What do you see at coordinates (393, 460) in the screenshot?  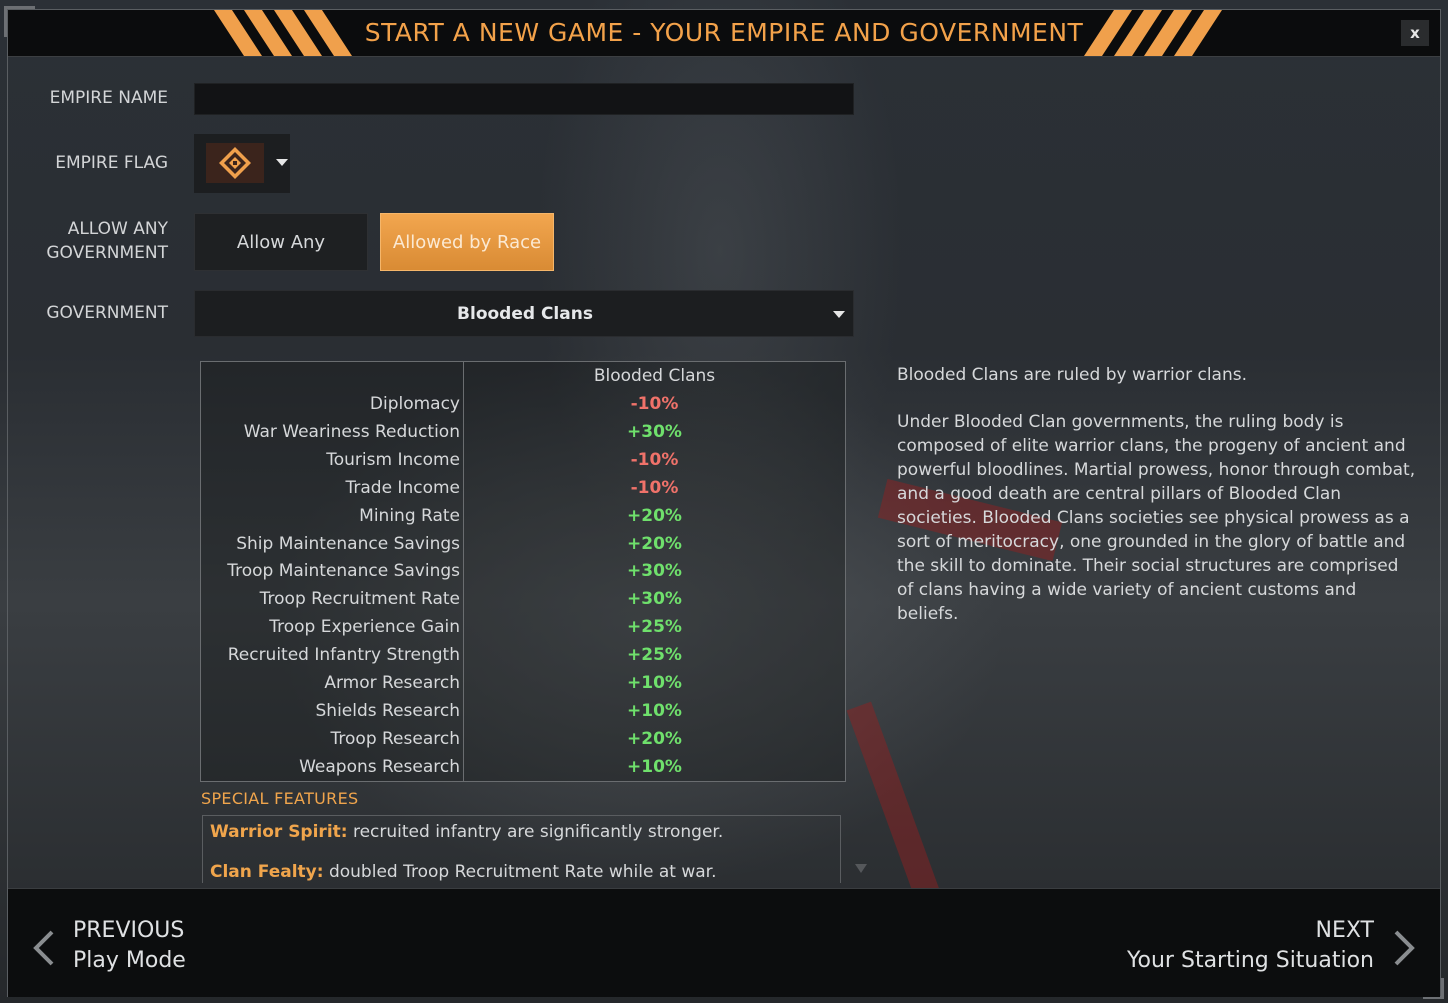 I see `table-row-label: Tourism Income` at bounding box center [393, 460].